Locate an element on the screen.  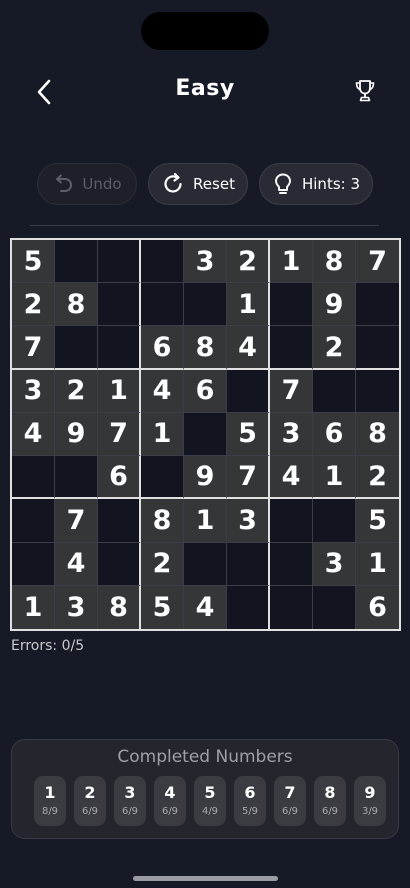
chip-digit: 7 is located at coordinates (290, 792).